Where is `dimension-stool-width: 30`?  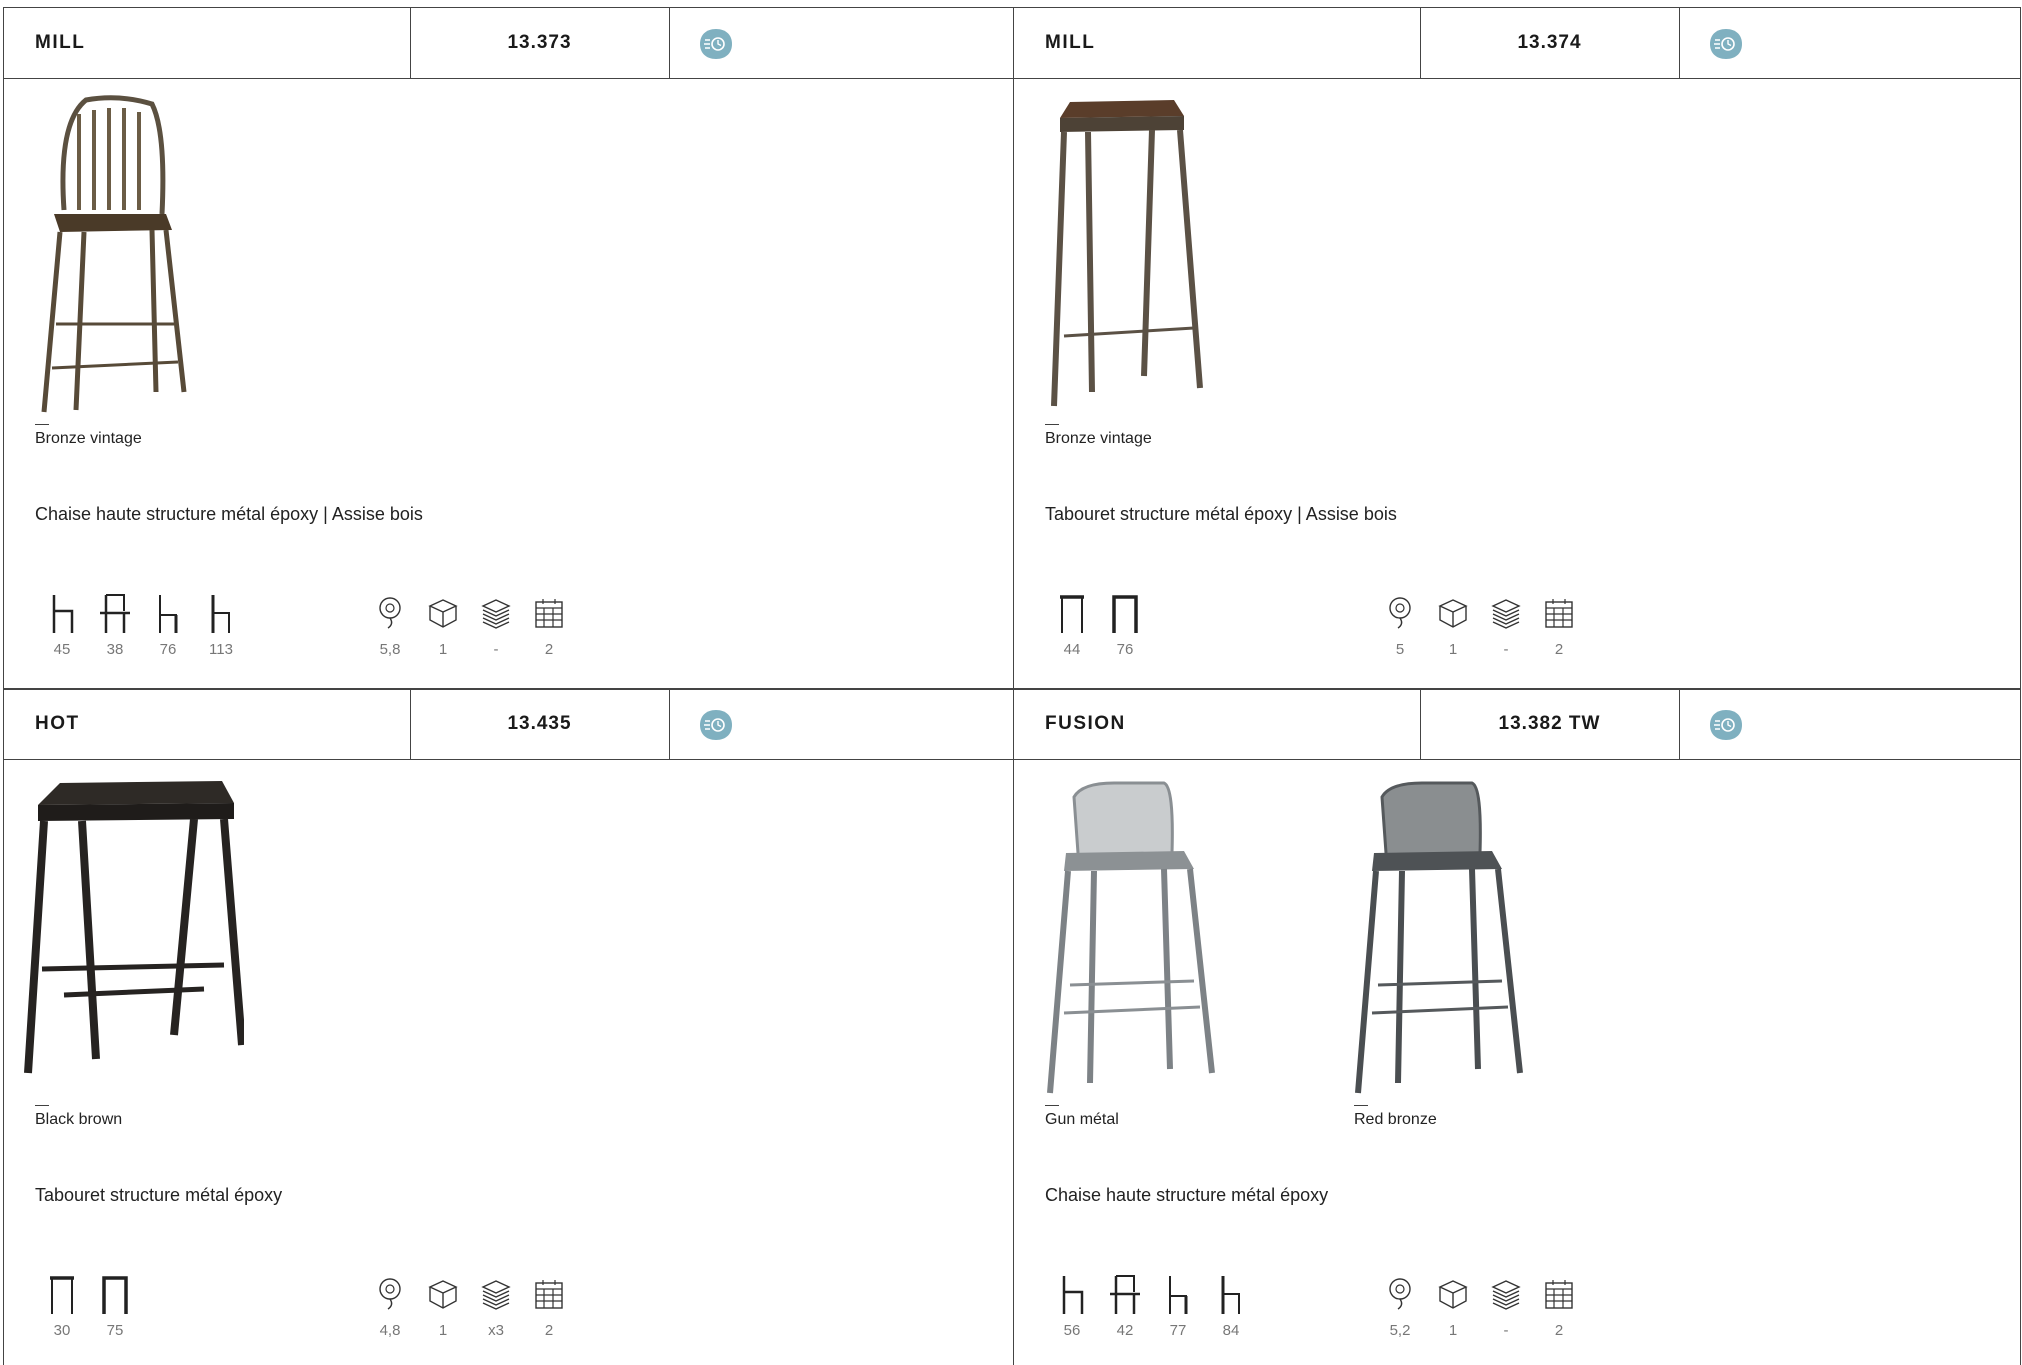 dimension-stool-width: 30 is located at coordinates (62, 1306).